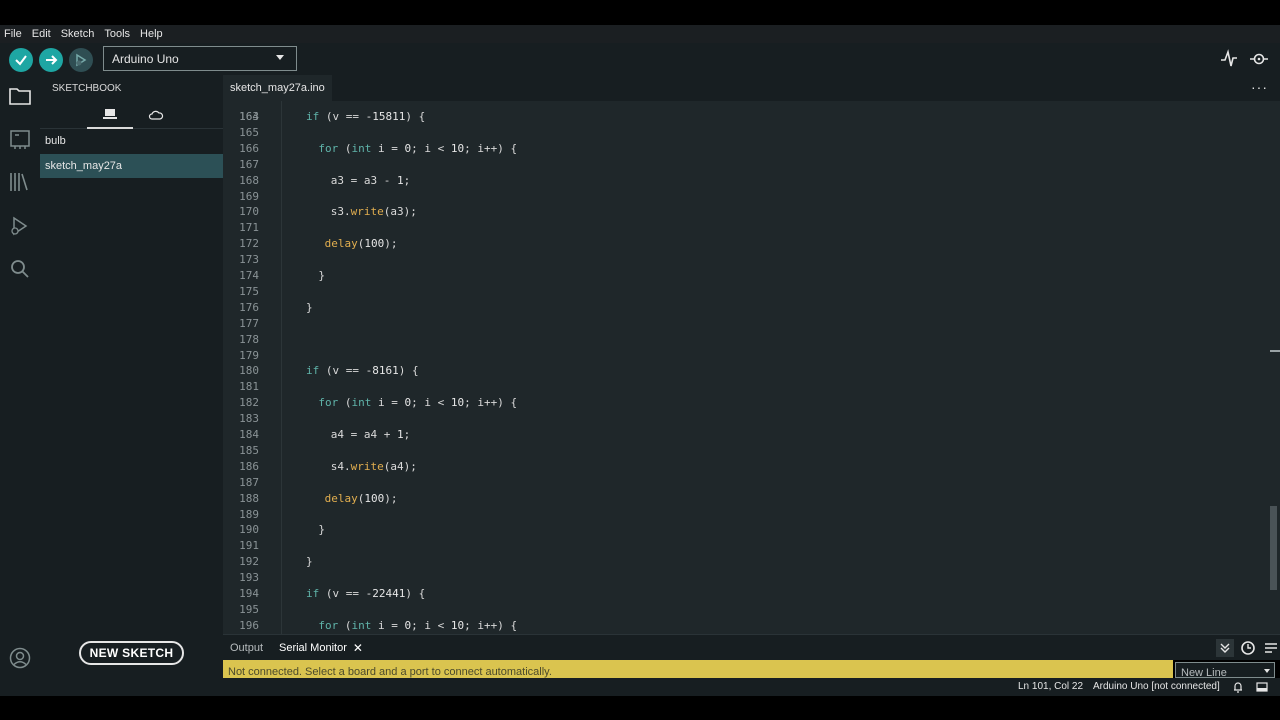  I want to click on menu-file: File, so click(13, 34).